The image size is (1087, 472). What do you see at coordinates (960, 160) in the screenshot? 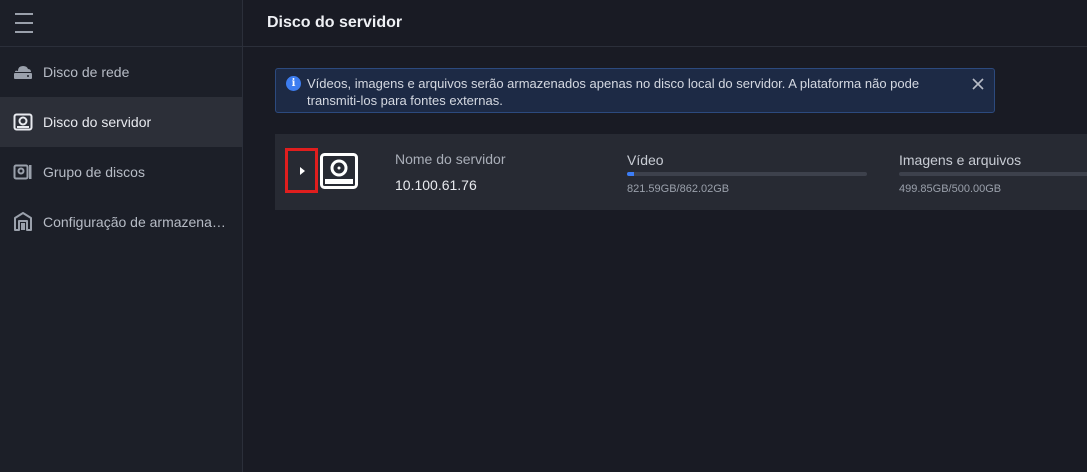
I see `images-usage-label: Imagens e arquivos` at bounding box center [960, 160].